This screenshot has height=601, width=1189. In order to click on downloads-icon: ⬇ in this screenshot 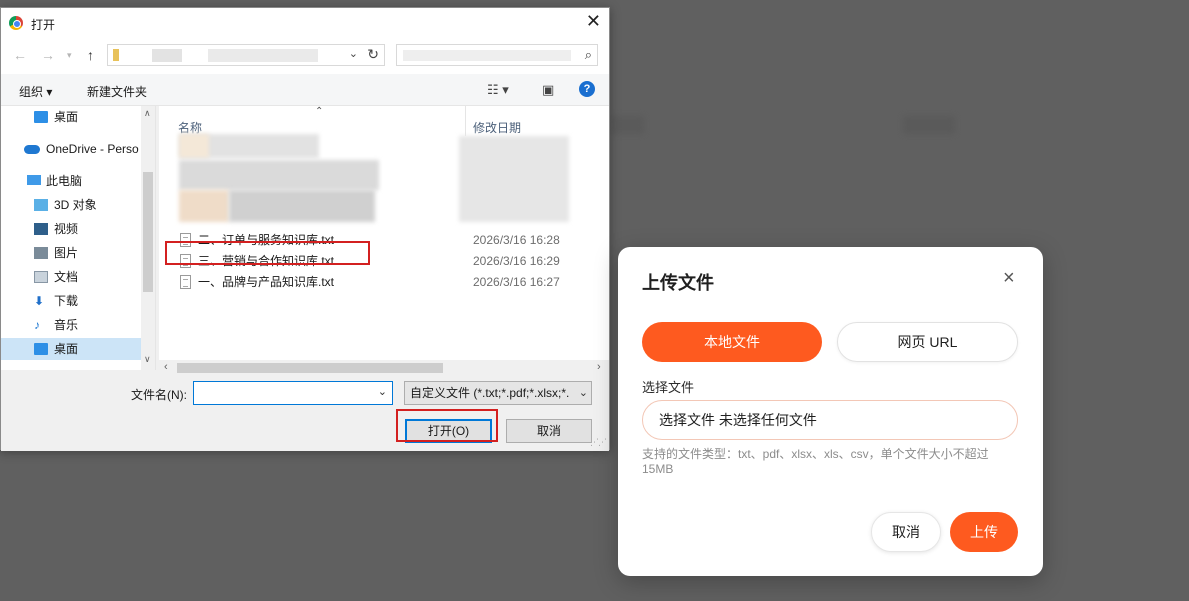, I will do `click(39, 301)`.